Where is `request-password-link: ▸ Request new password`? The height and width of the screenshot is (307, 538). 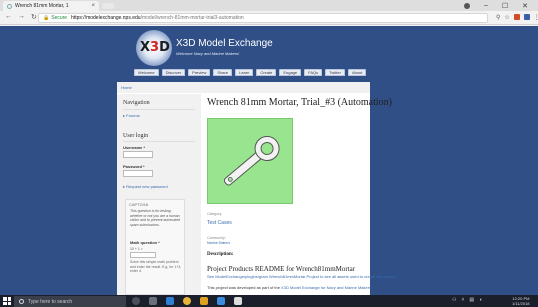 request-password-link: ▸ Request new password is located at coordinates (145, 186).